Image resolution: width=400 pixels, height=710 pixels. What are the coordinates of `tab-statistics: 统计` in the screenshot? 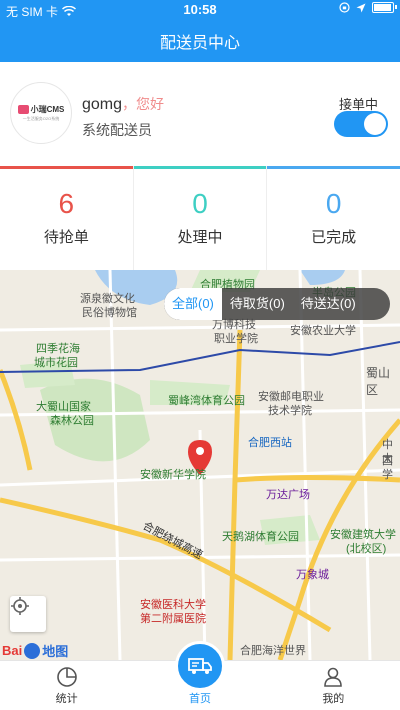 It's located at (66, 685).